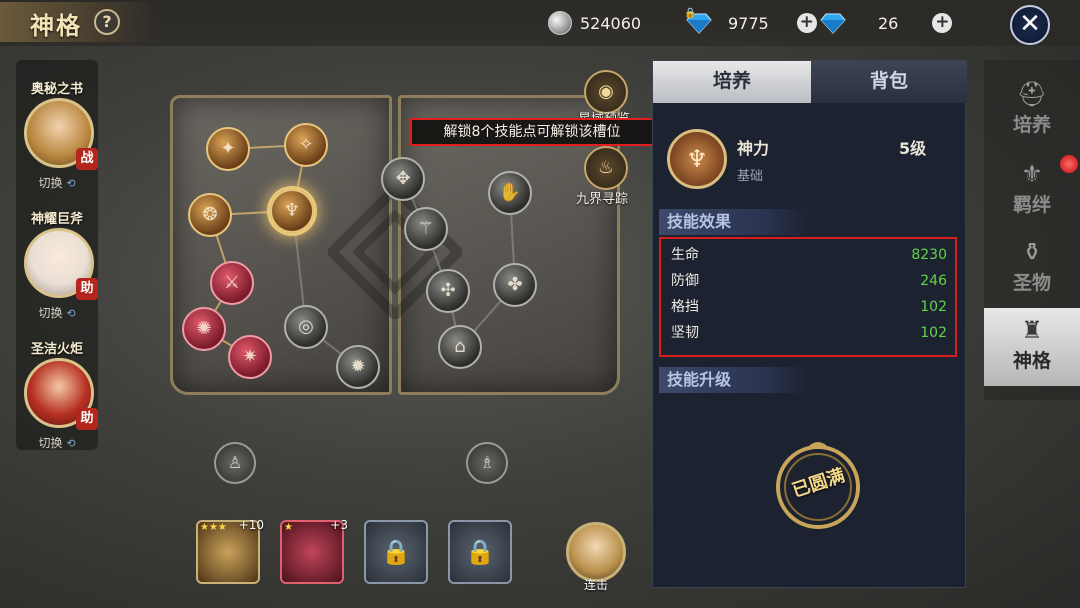 The height and width of the screenshot is (608, 1080). I want to click on slot-level: +3, so click(339, 525).